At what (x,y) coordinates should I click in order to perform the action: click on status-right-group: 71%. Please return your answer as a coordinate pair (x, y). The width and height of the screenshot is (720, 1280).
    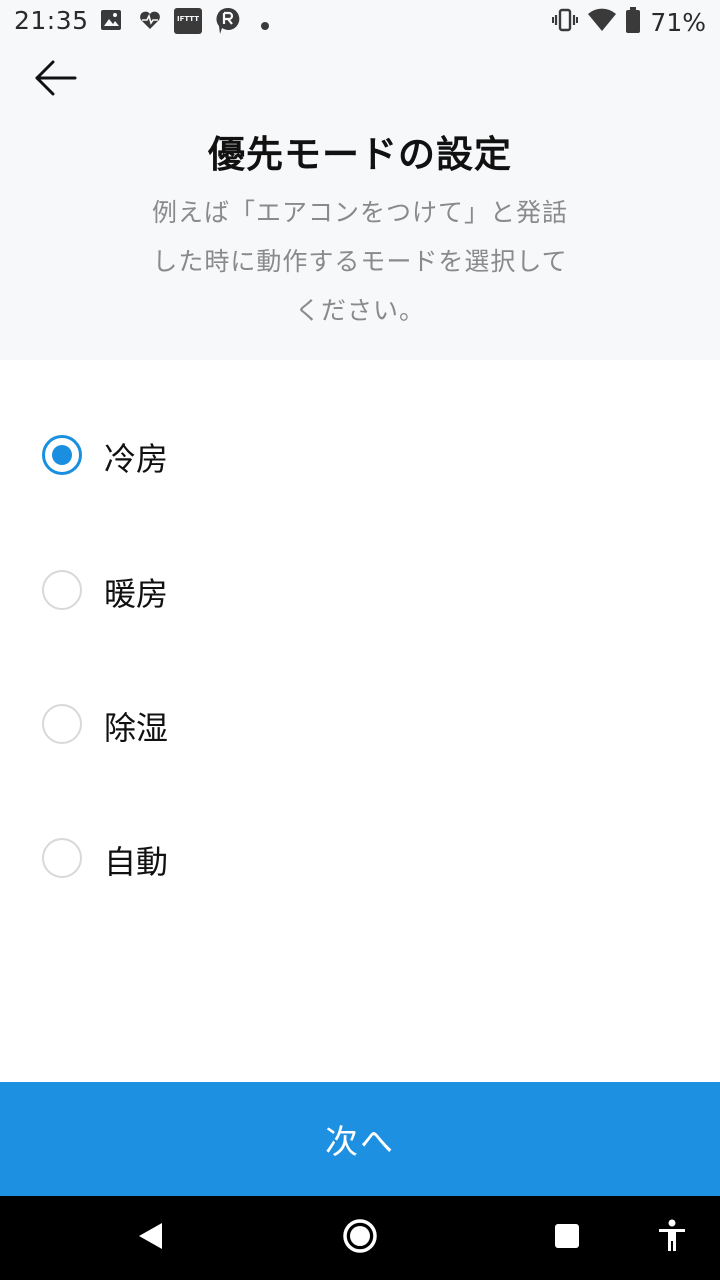
    Looking at the image, I should click on (629, 22).